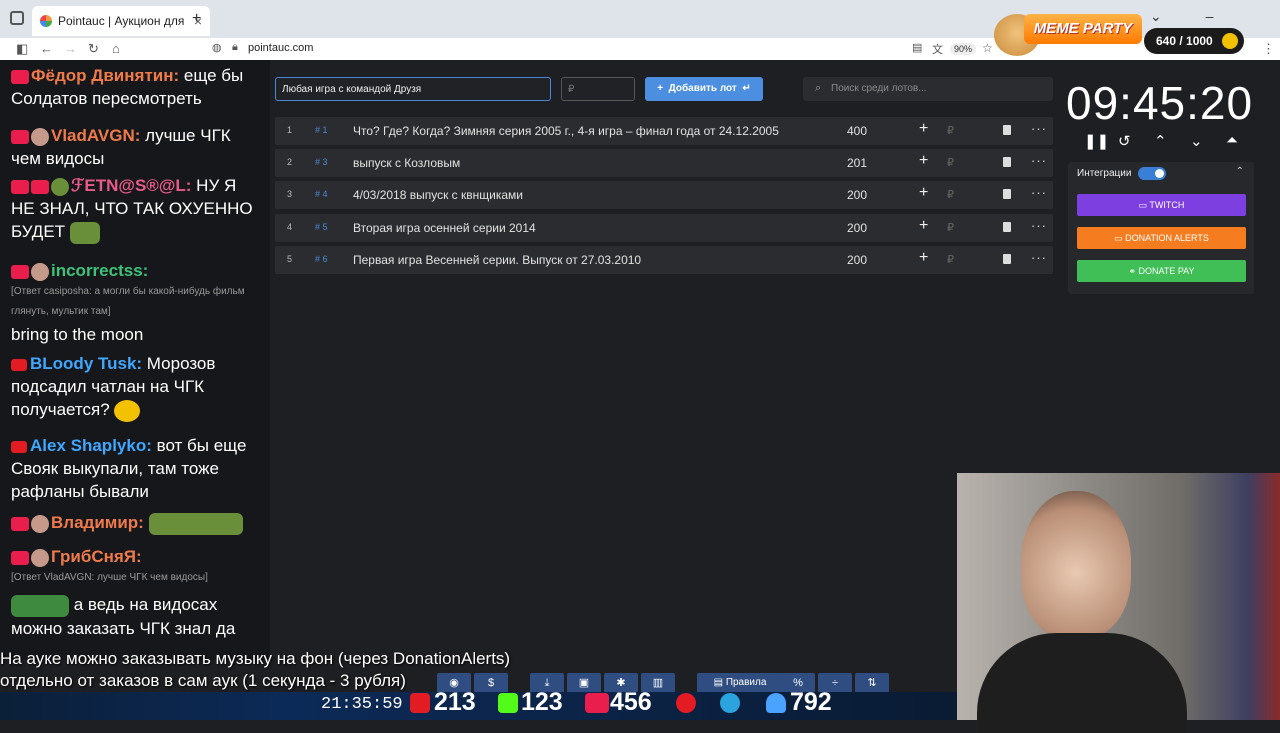  Describe the element at coordinates (1161, 238) in the screenshot. I see `donation-alerts-button: ▭ DONATION ALERTS` at that location.